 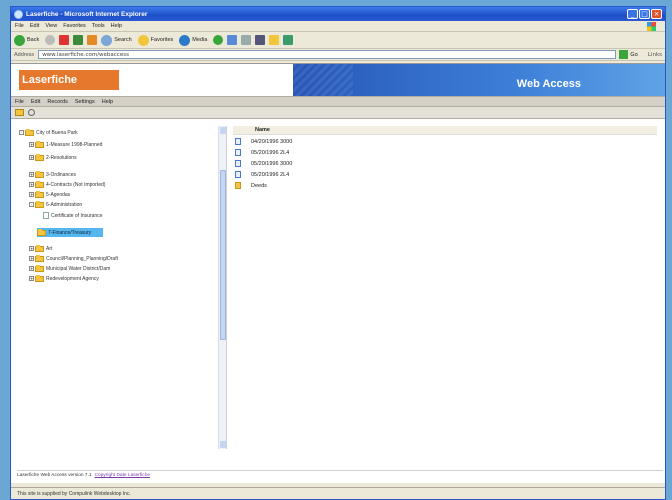 I want to click on up-folder-icon, so click(x=19, y=112).